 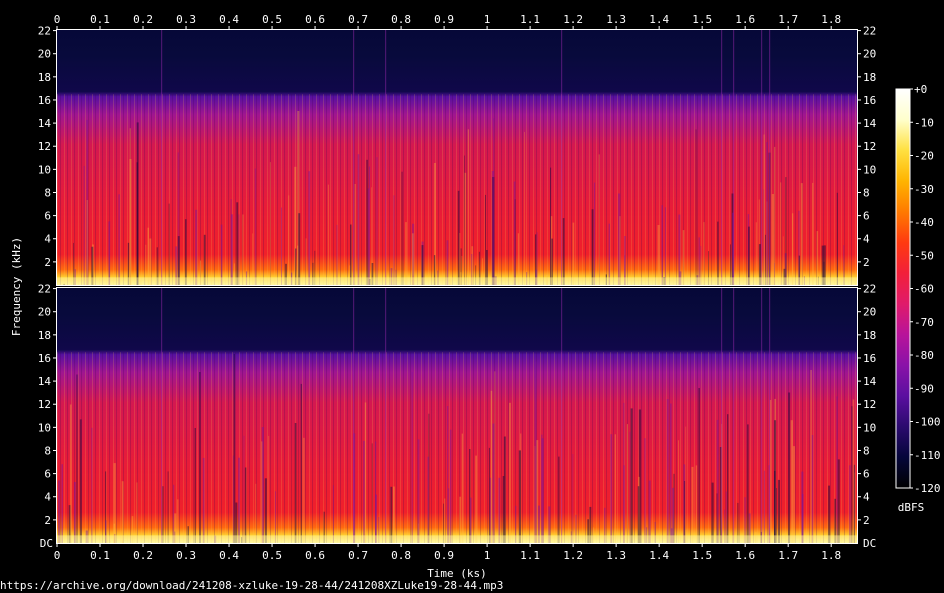 I want to click on colorbar-tick-label: -110, so click(x=927, y=455).